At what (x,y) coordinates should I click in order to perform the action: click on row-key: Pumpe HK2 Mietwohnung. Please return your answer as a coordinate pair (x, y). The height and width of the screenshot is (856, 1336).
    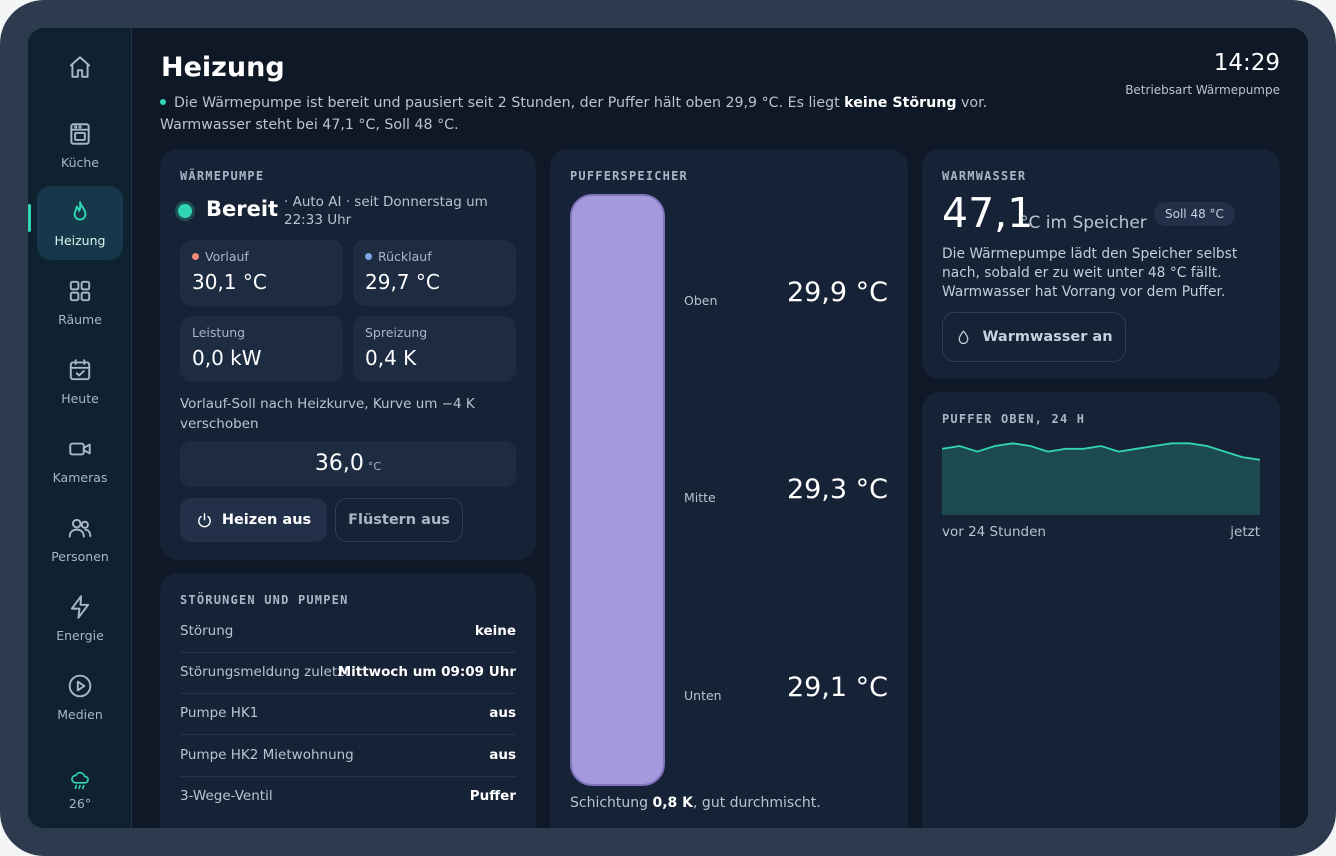
    Looking at the image, I should click on (267, 755).